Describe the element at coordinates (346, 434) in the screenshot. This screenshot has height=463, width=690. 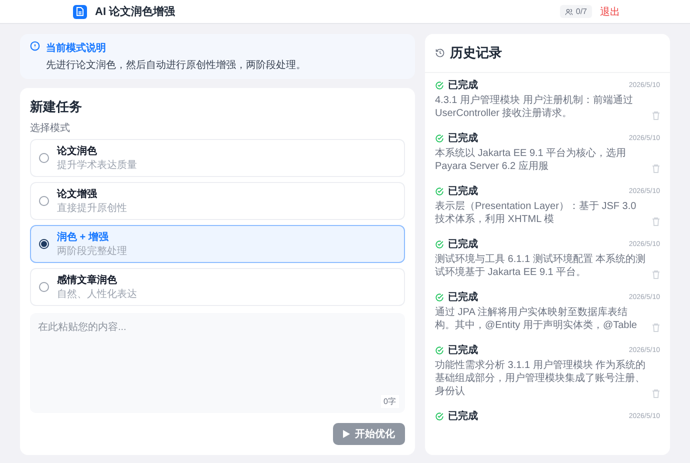
I see `play-icon` at that location.